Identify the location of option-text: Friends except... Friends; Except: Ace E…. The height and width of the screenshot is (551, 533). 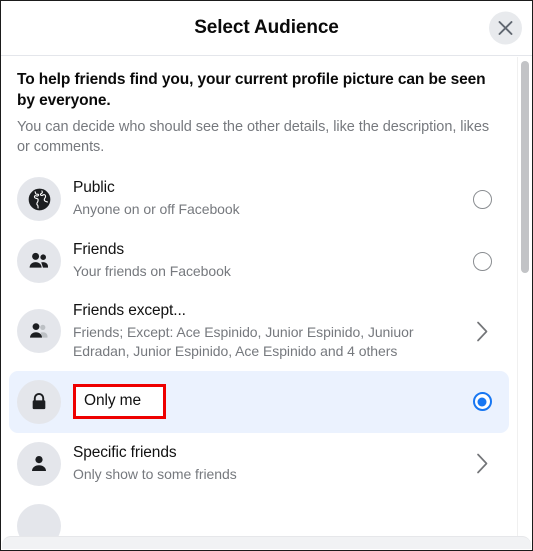
(264, 331).